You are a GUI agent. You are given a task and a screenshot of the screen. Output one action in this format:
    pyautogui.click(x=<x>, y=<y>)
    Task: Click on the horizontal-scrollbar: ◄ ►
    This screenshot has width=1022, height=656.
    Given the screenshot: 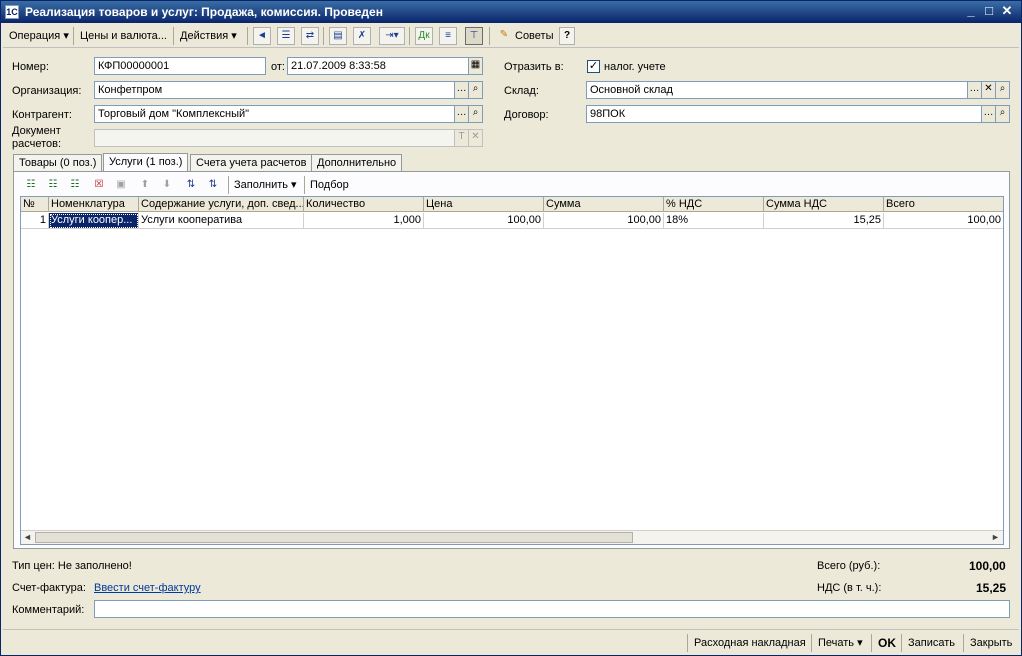 What is the action you would take?
    pyautogui.click(x=512, y=537)
    